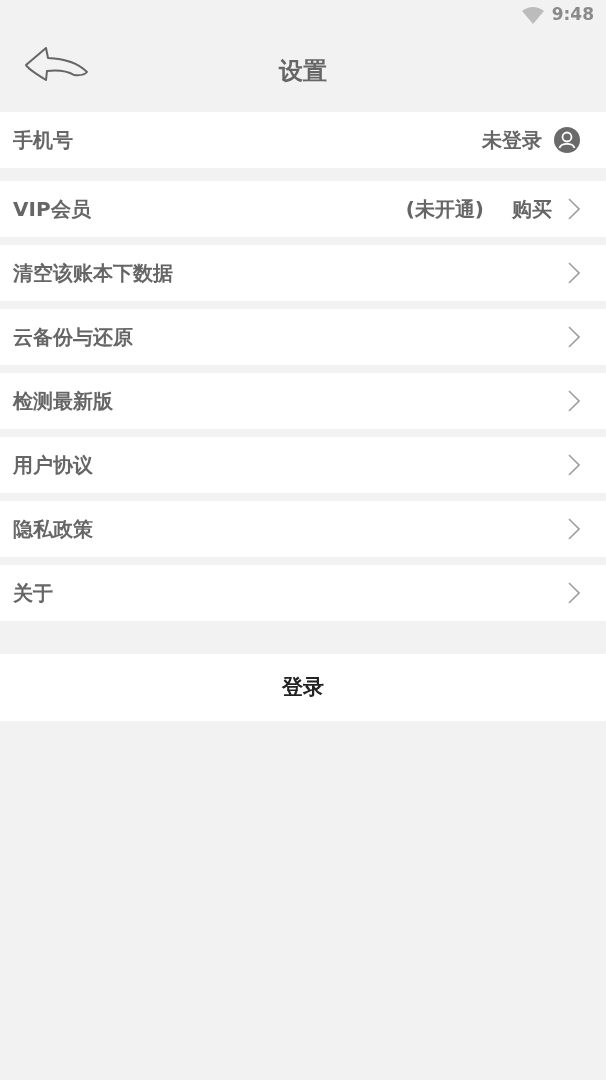 This screenshot has width=606, height=1080. Describe the element at coordinates (303, 593) in the screenshot. I see `settings-row: 关于` at that location.